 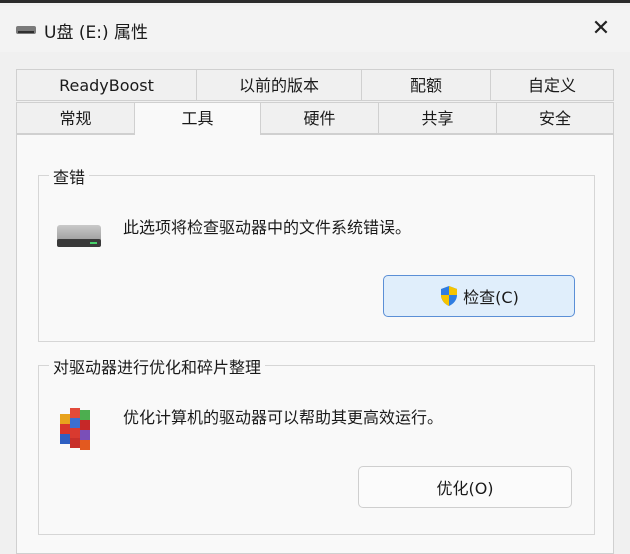 What do you see at coordinates (96, 33) in the screenshot?
I see `window-title: U盘 (E:) 属性` at bounding box center [96, 33].